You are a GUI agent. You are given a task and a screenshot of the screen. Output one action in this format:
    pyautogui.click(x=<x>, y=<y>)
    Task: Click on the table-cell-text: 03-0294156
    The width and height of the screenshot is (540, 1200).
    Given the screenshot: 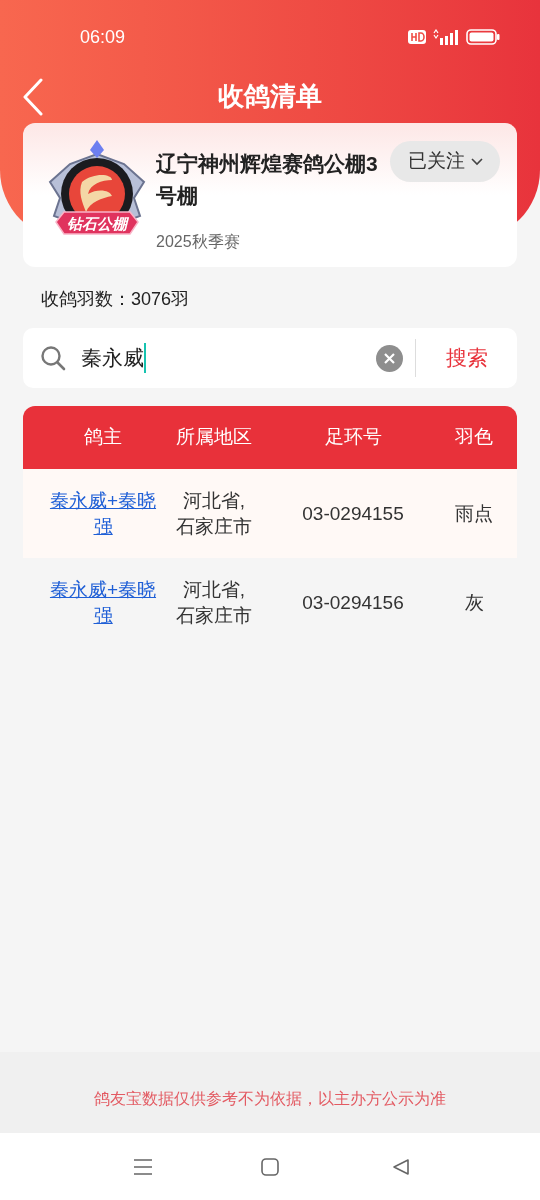 What is the action you would take?
    pyautogui.click(x=353, y=602)
    